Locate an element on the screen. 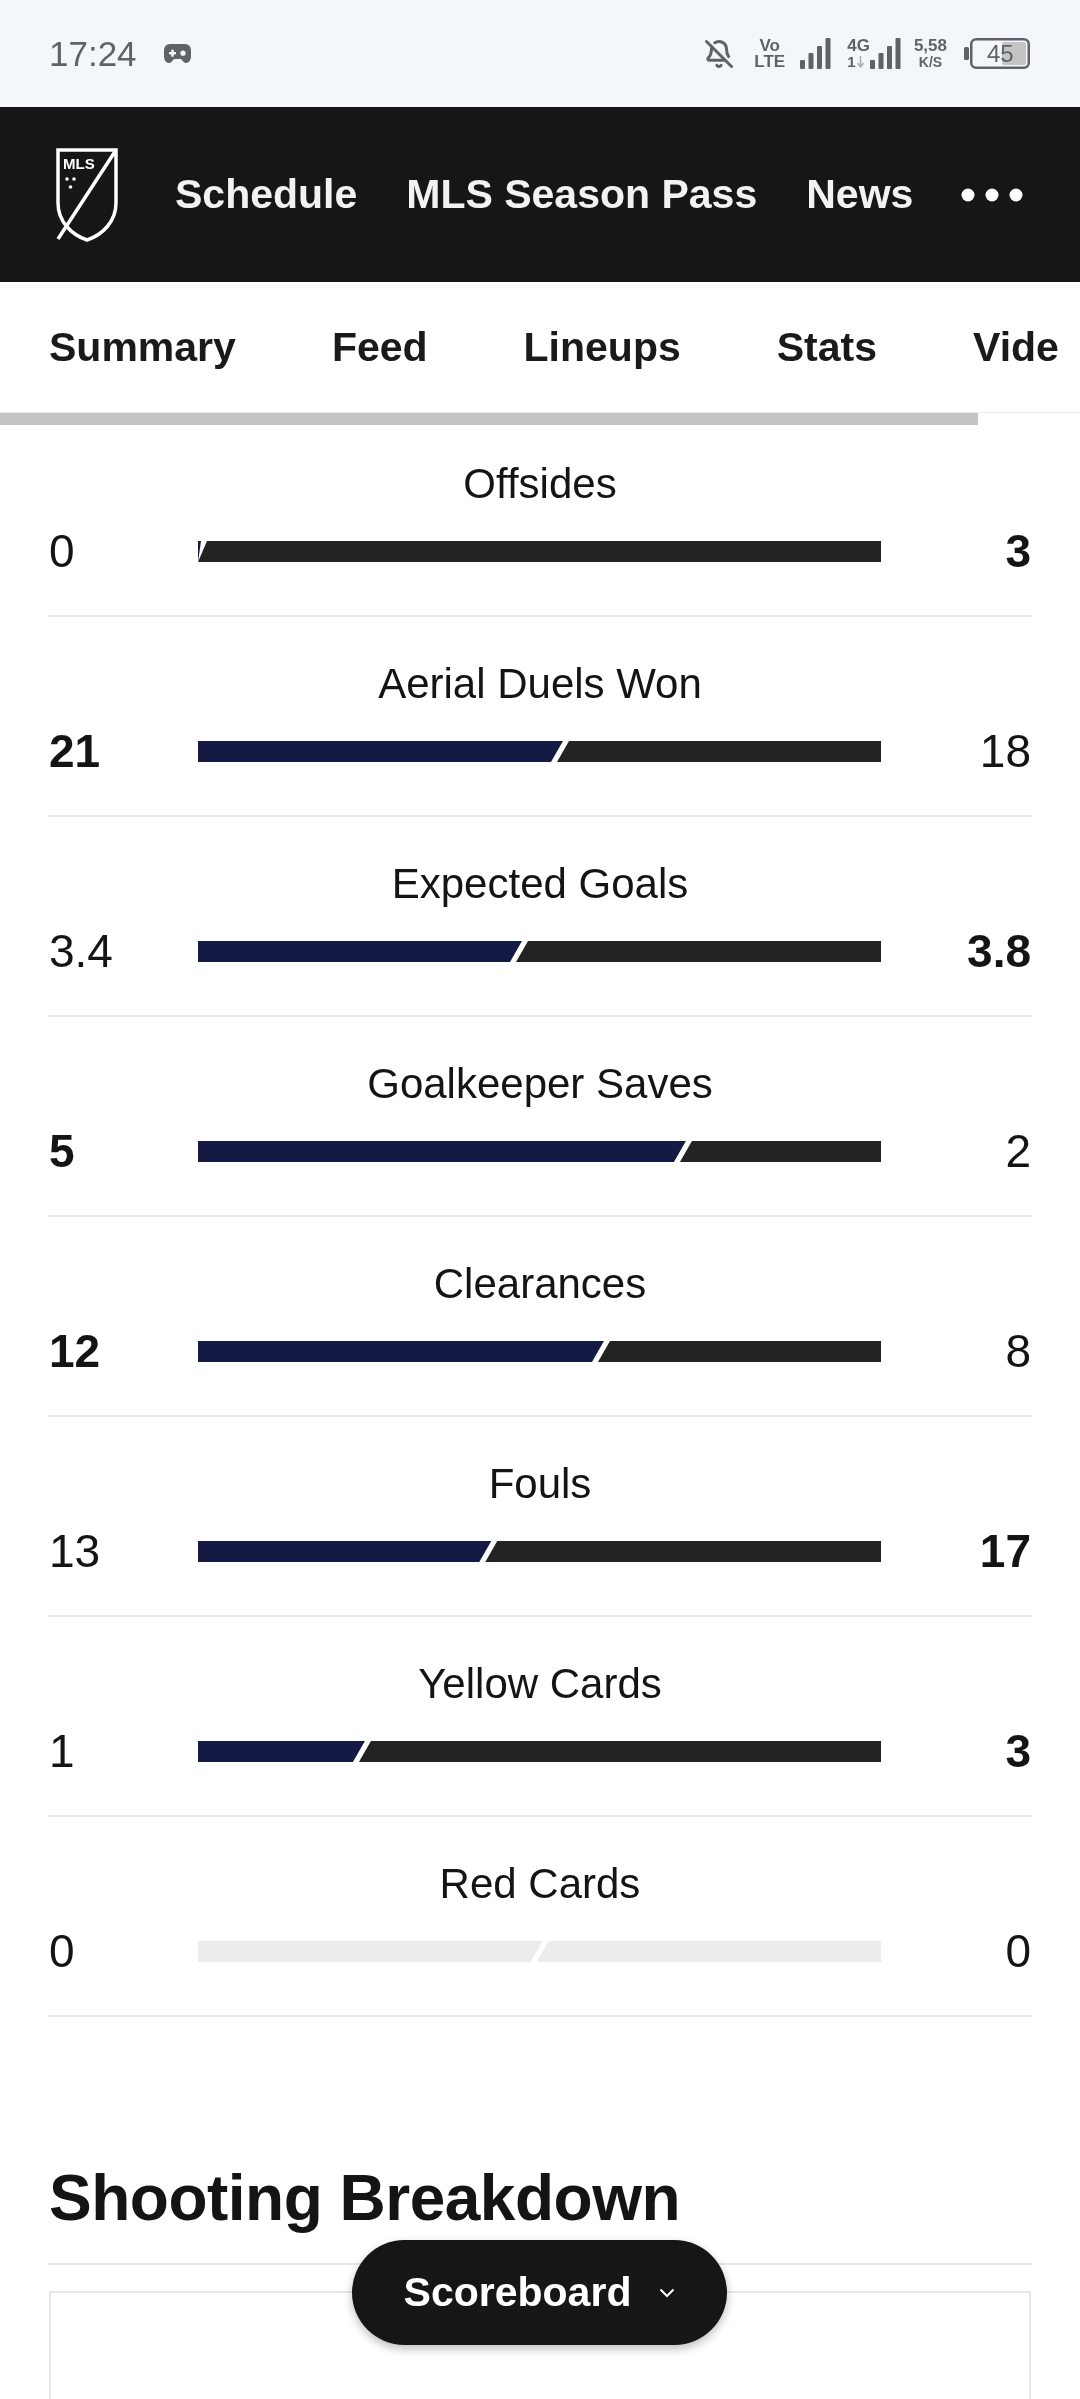 Image resolution: width=1080 pixels, height=2399 pixels. scrollbar-thumb is located at coordinates (489, 419).